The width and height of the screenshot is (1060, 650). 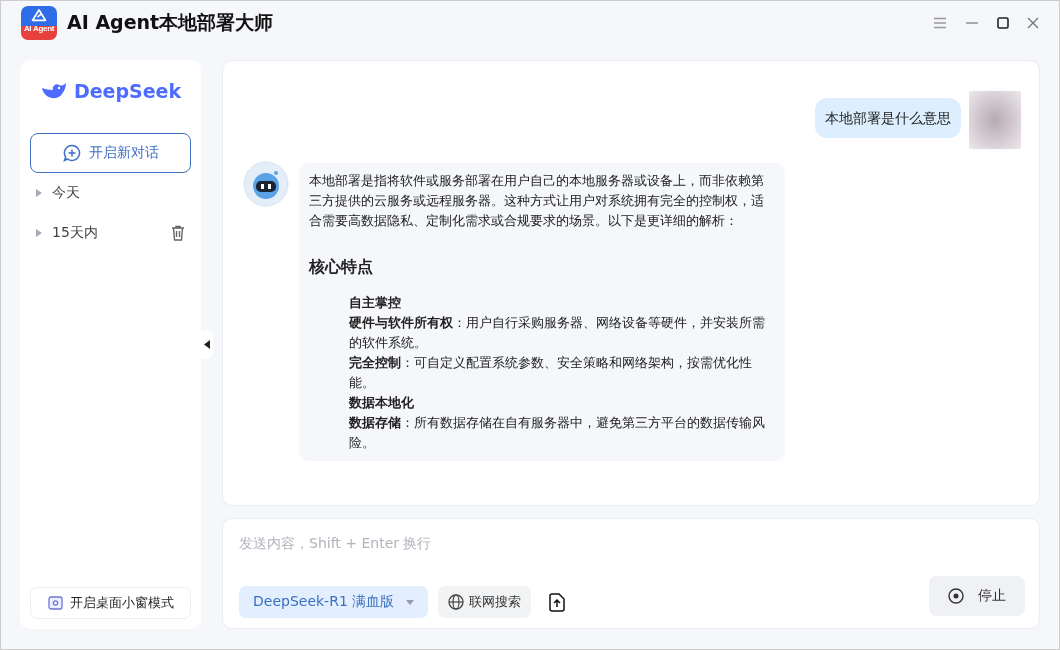 I want to click on collapse-caret-icon, so click(x=207, y=344).